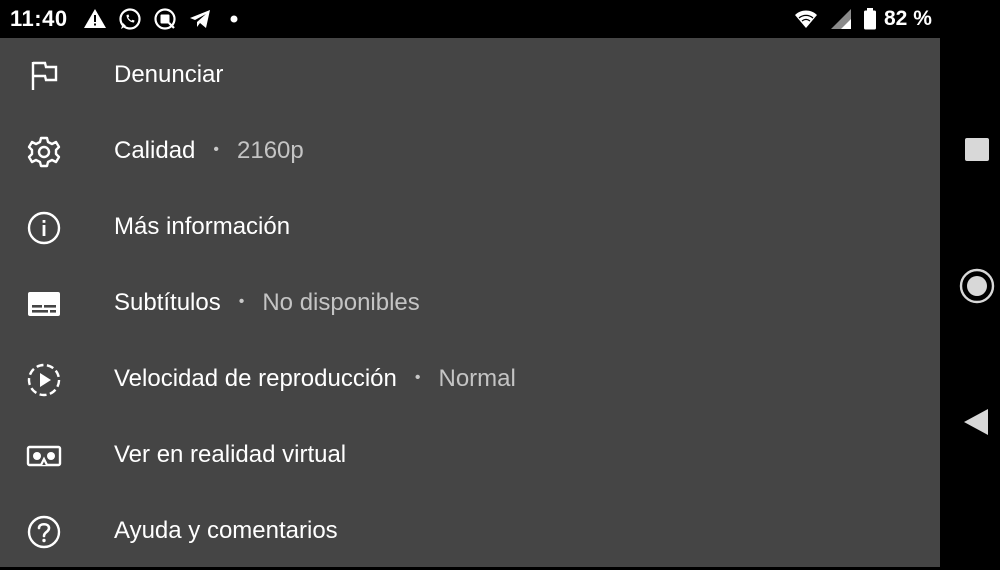 Image resolution: width=1000 pixels, height=570 pixels. I want to click on help-icon, so click(44, 532).